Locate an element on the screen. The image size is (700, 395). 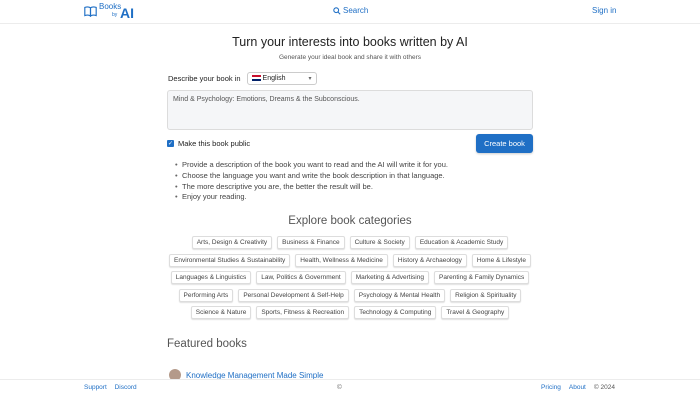
category-chip: Travel & Geography is located at coordinates (475, 312).